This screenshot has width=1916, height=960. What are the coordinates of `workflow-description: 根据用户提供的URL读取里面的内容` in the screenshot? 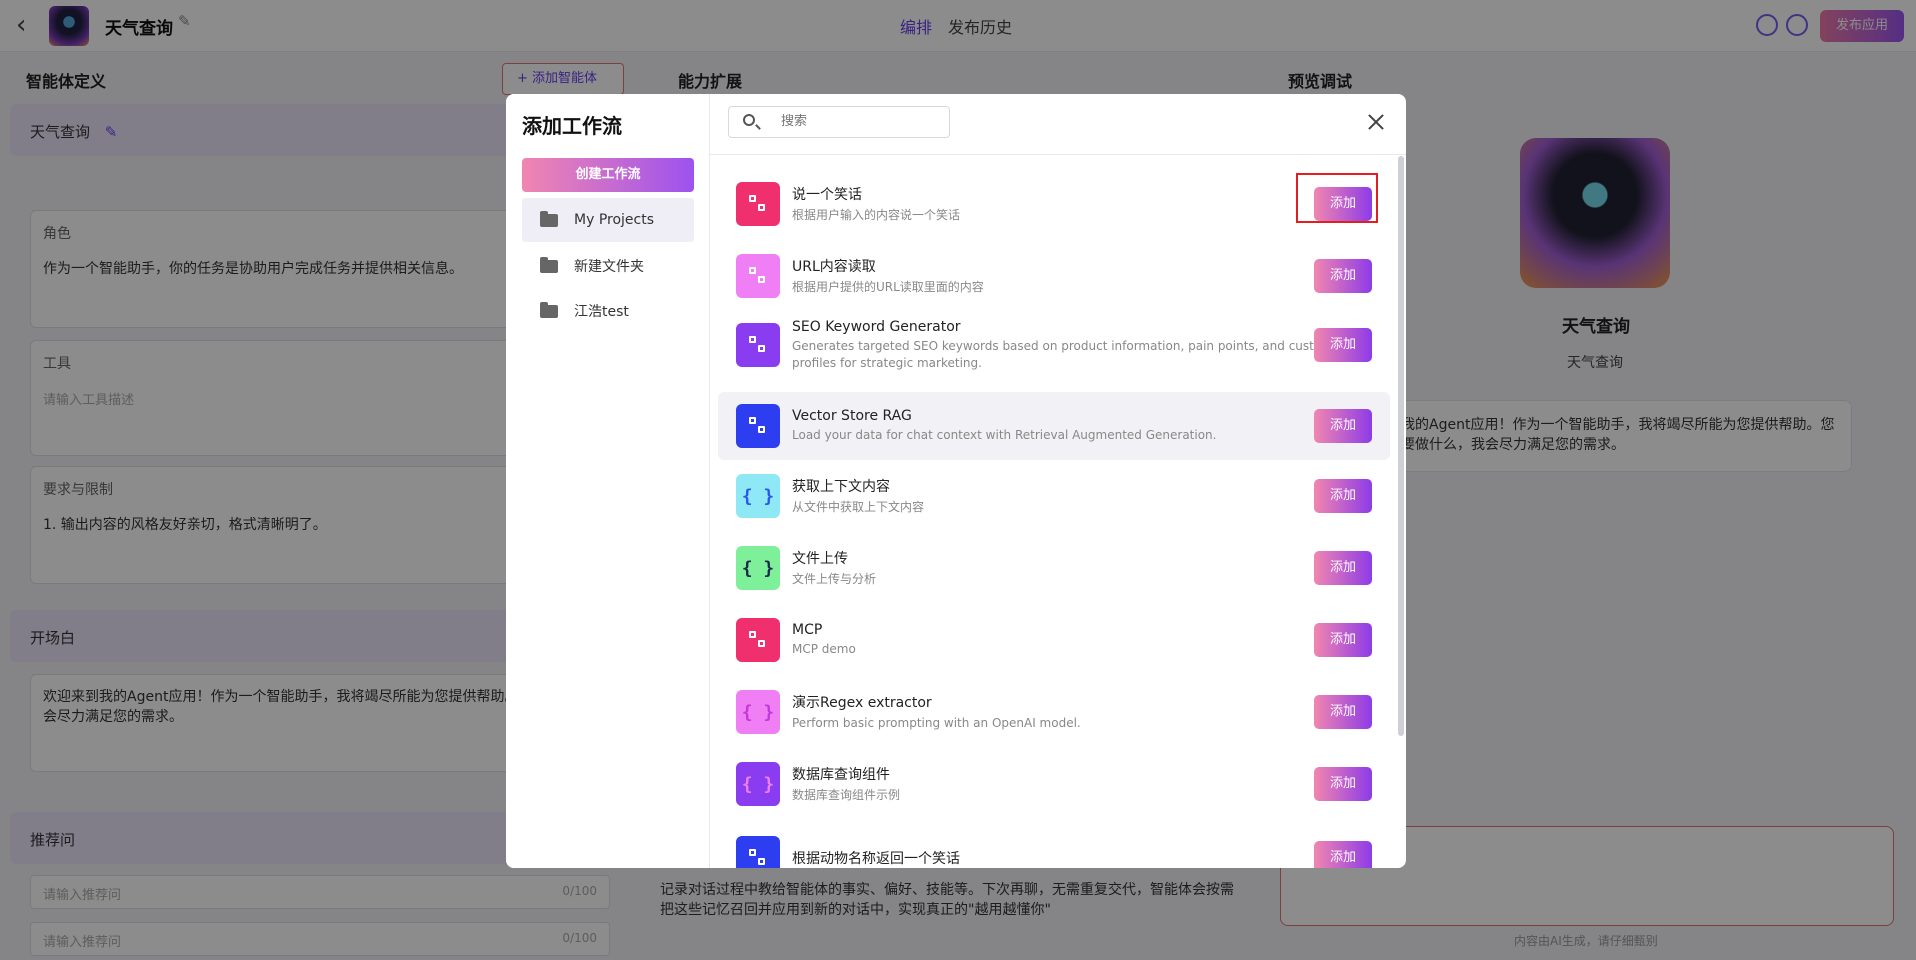 It's located at (888, 287).